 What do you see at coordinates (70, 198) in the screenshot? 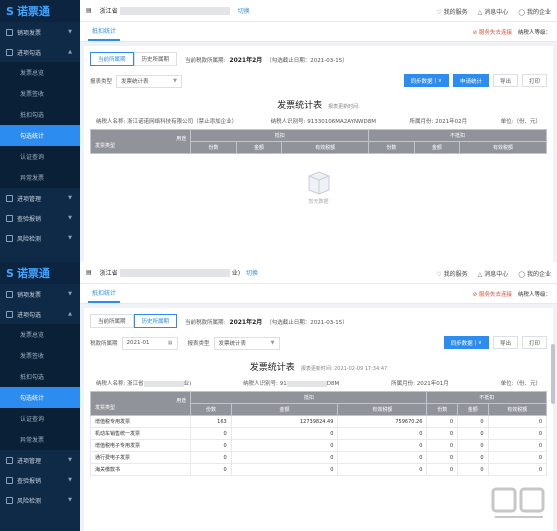
I see `chevron-down-icon: ▼` at bounding box center [70, 198].